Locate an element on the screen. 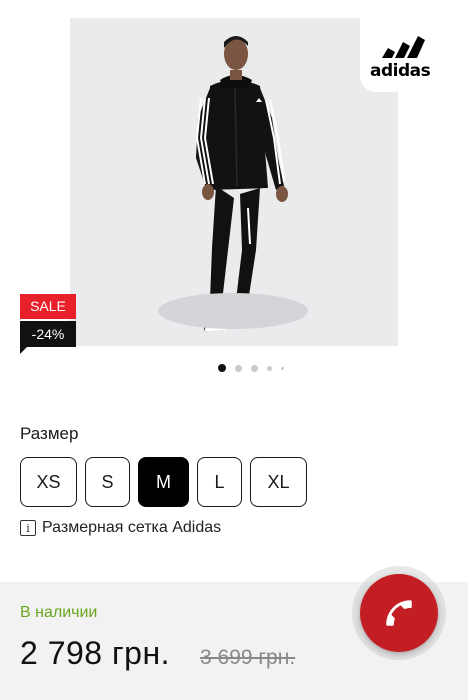 The image size is (468, 700). phone-icon is located at coordinates (399, 613).